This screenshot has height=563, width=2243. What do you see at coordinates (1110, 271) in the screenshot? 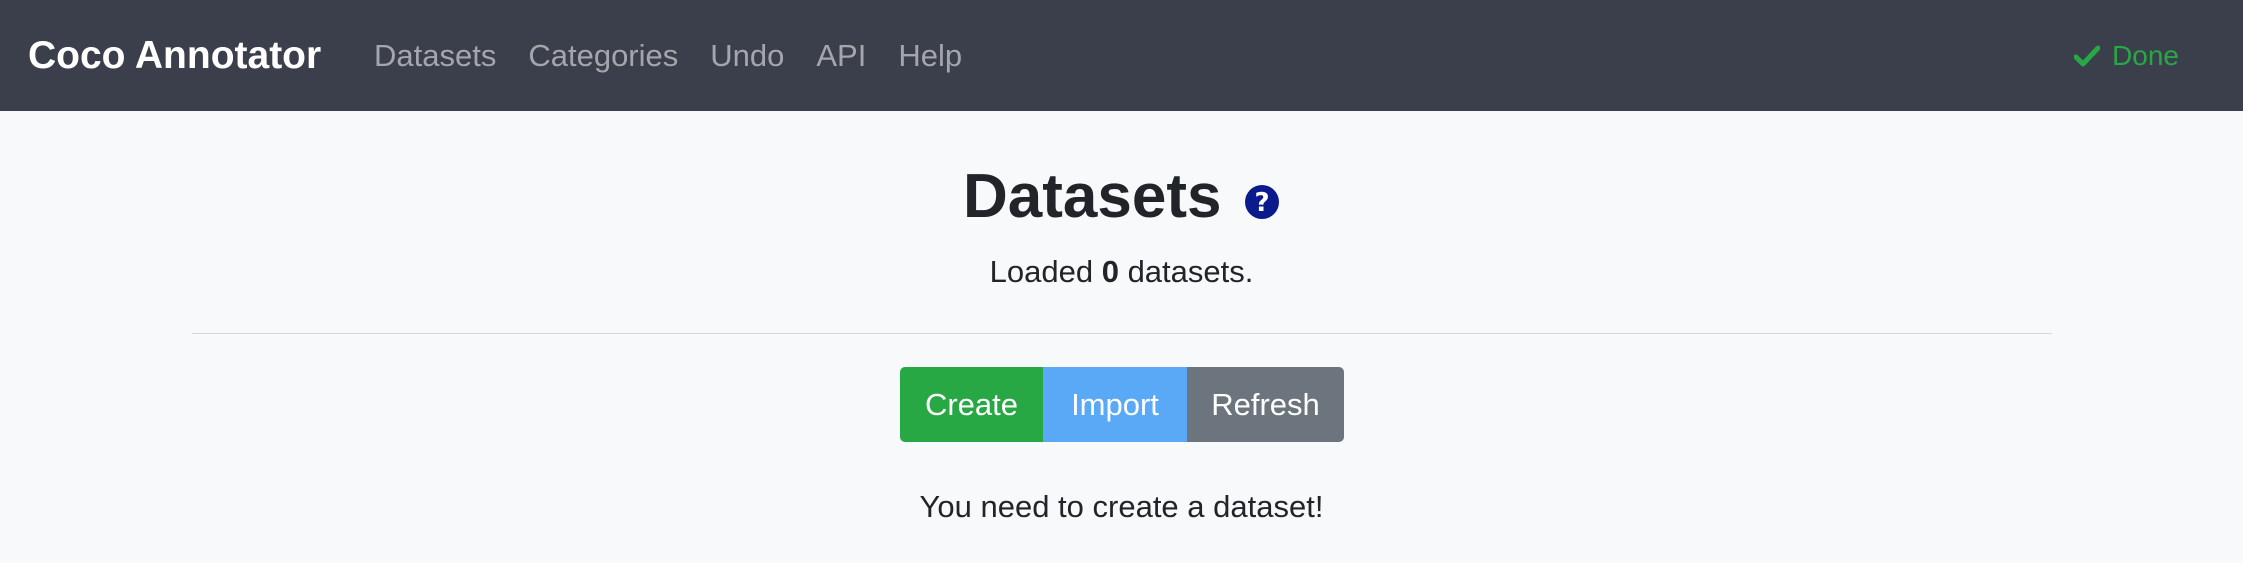
I see `loaded-count: 0` at bounding box center [1110, 271].